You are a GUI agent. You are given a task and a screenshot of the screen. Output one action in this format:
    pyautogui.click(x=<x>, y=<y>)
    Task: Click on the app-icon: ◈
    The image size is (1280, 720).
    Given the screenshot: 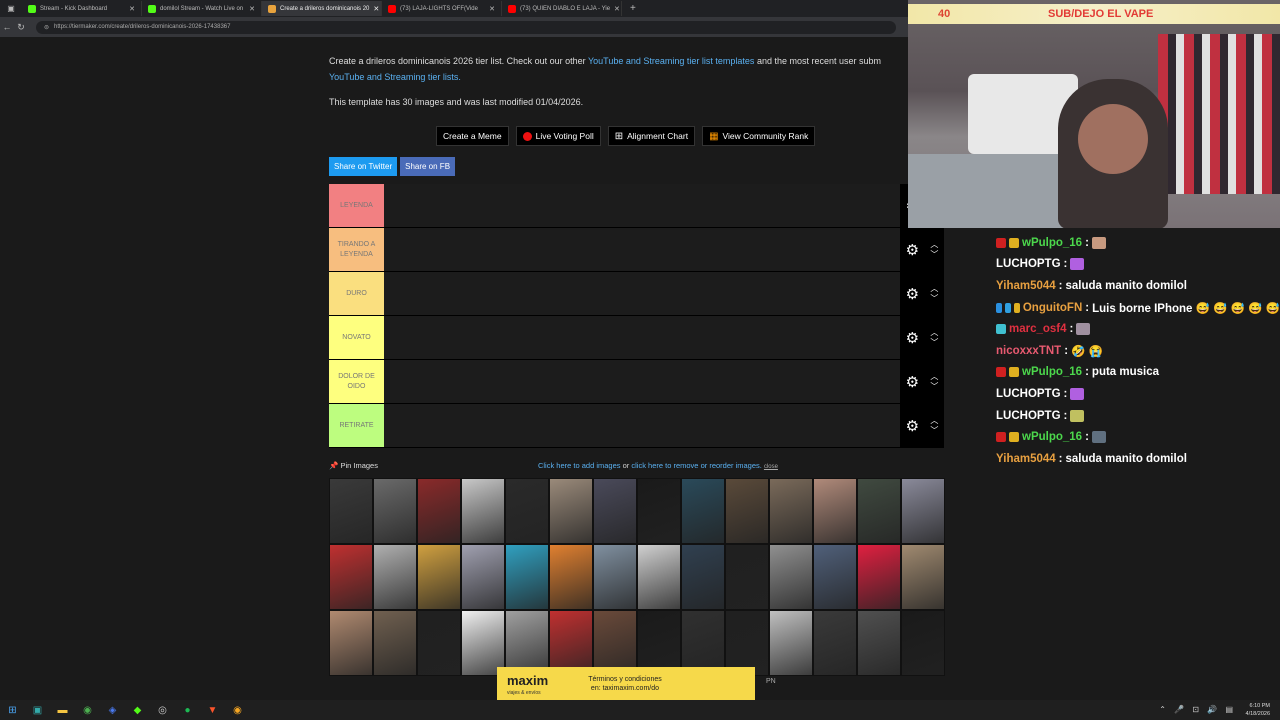 What is the action you would take?
    pyautogui.click(x=112, y=710)
    